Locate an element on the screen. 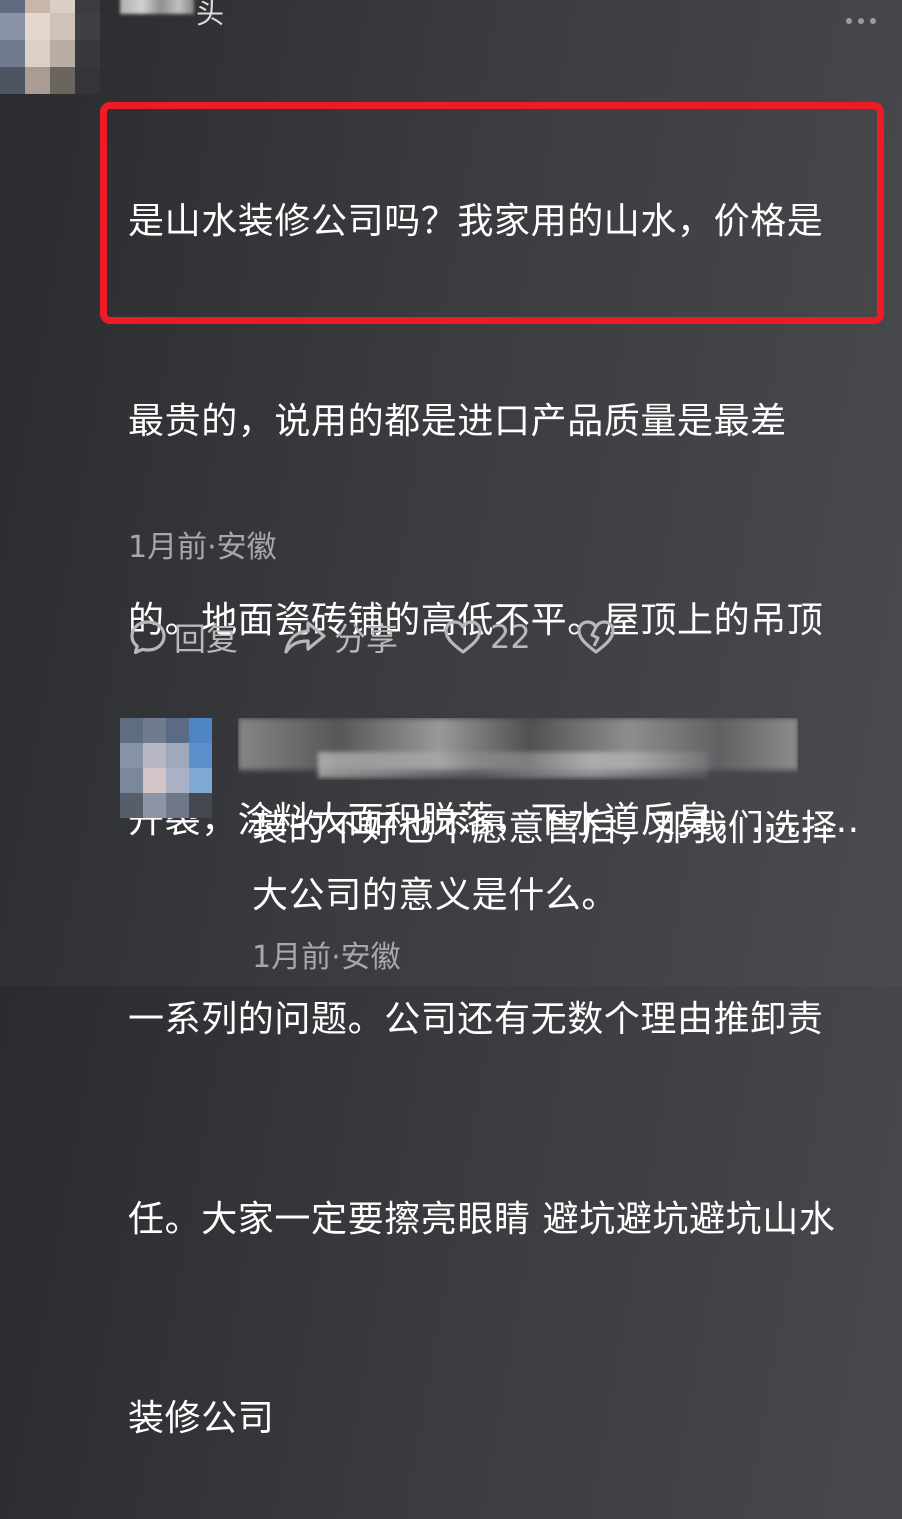 Image resolution: width=902 pixels, height=1519 pixels. username-tail: 头 is located at coordinates (210, 15).